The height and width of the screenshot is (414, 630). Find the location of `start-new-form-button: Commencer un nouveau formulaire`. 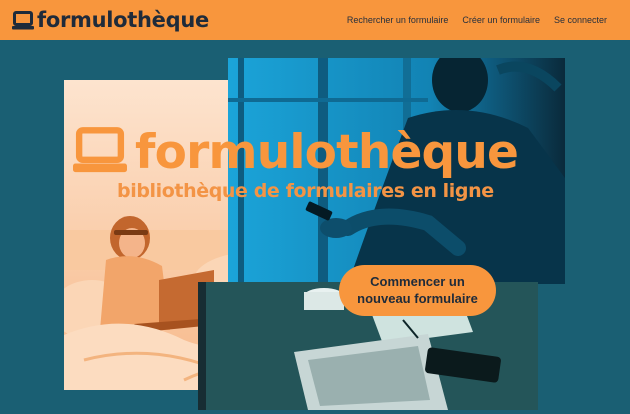

start-new-form-button: Commencer un nouveau formulaire is located at coordinates (417, 290).